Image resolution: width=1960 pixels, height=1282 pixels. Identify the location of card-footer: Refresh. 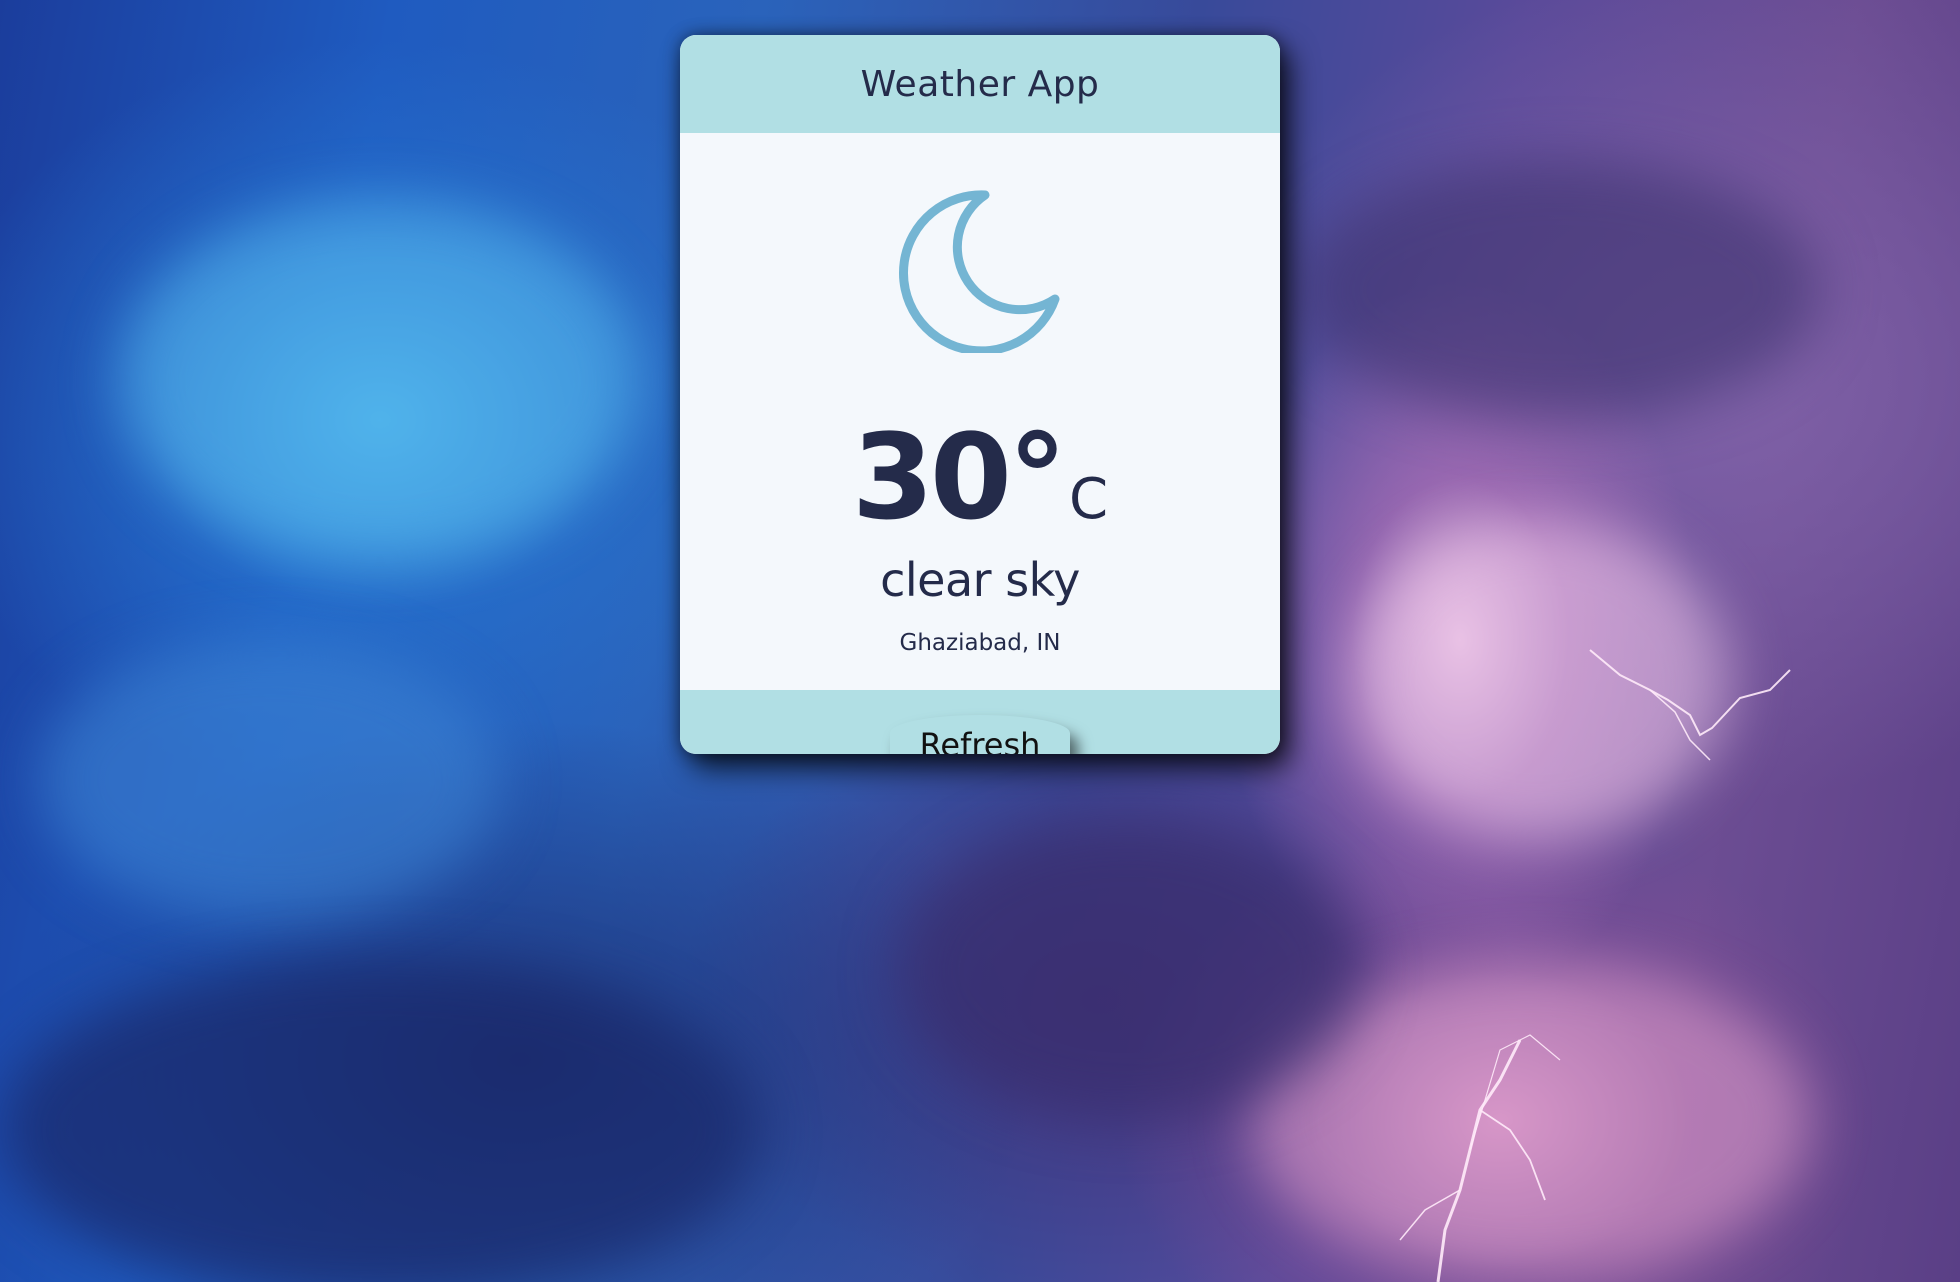
(980, 722).